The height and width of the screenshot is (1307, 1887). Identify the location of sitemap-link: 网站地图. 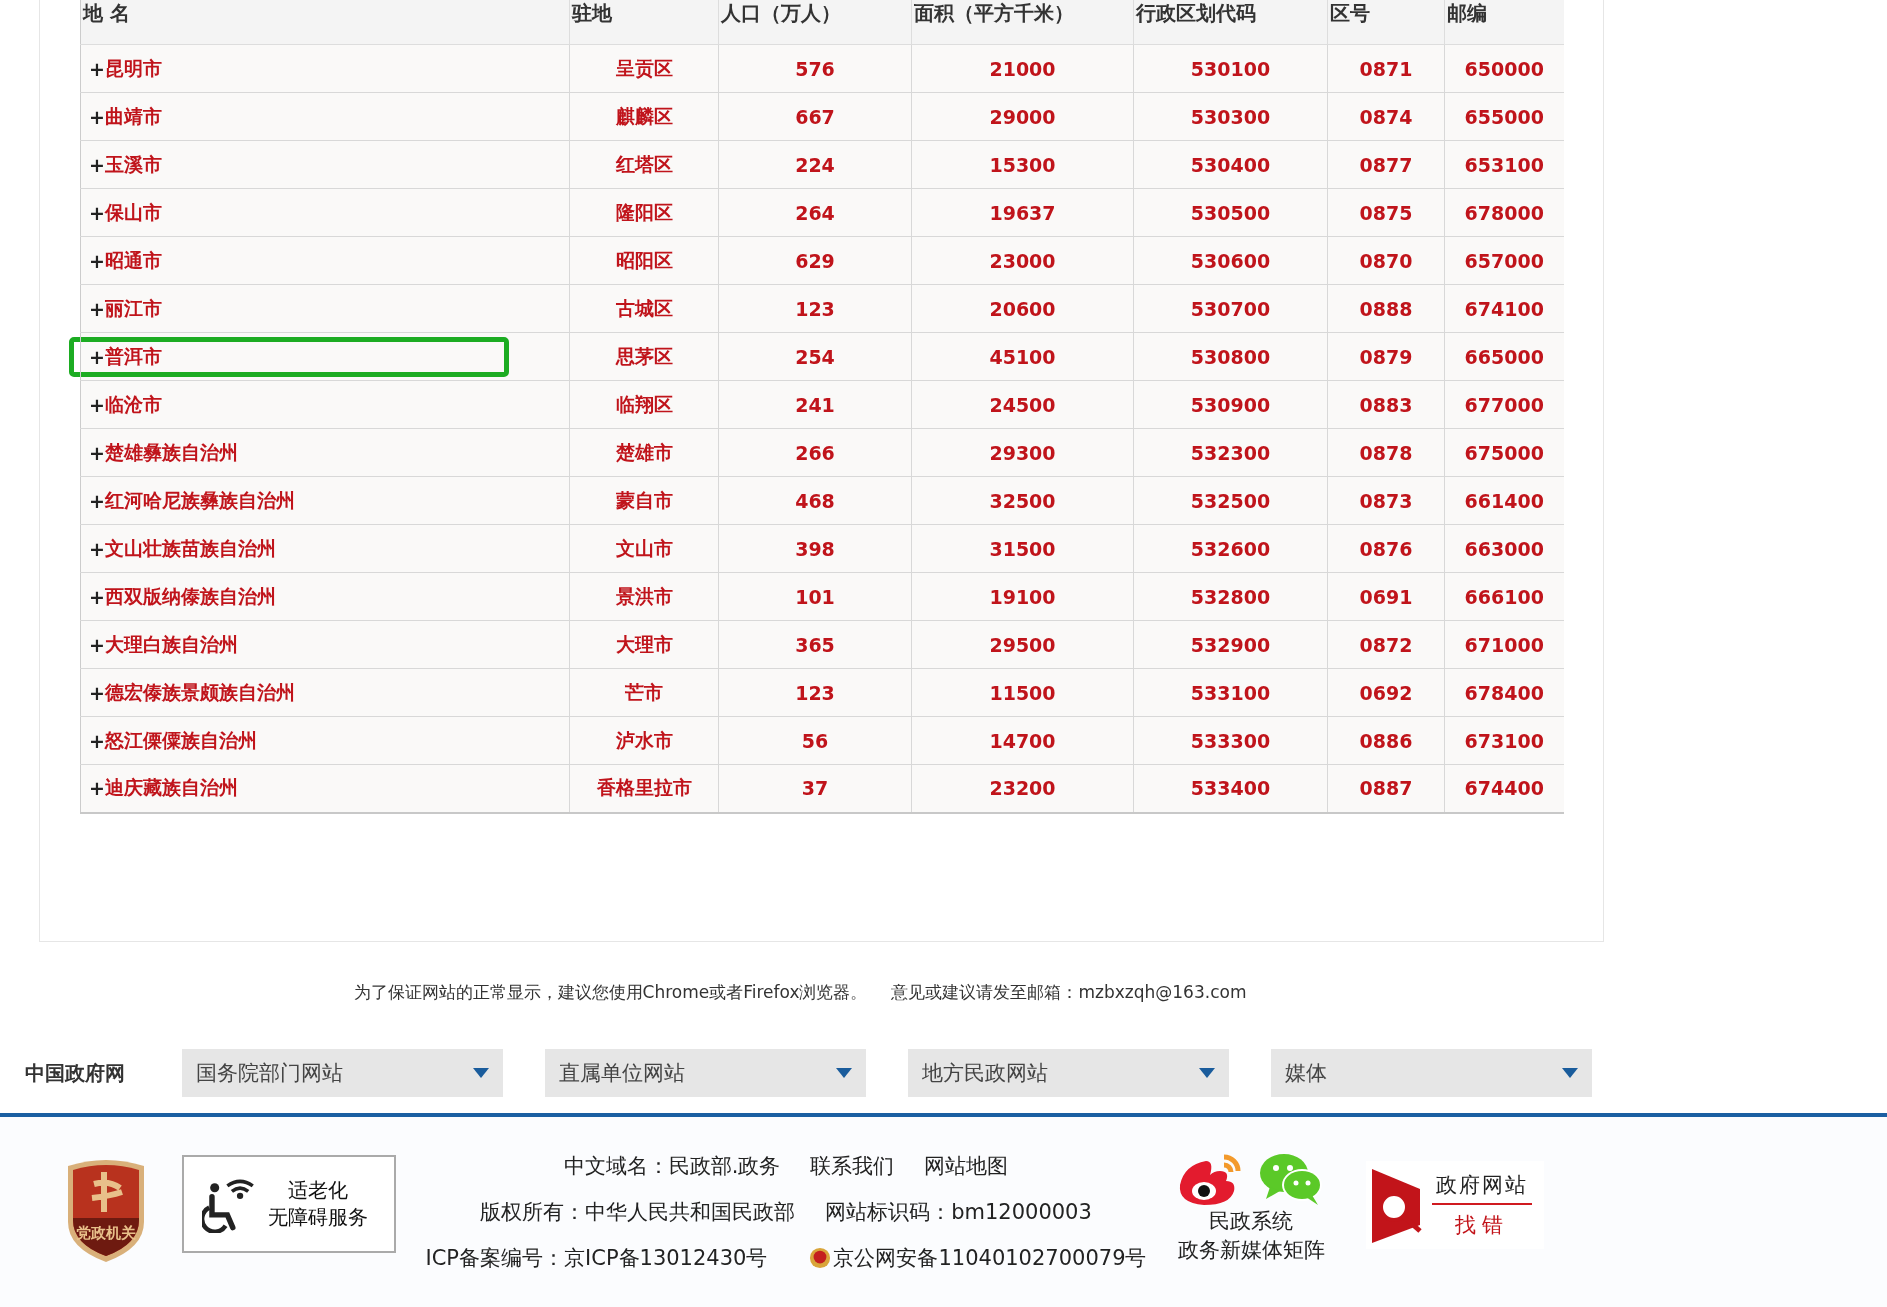
(966, 1166).